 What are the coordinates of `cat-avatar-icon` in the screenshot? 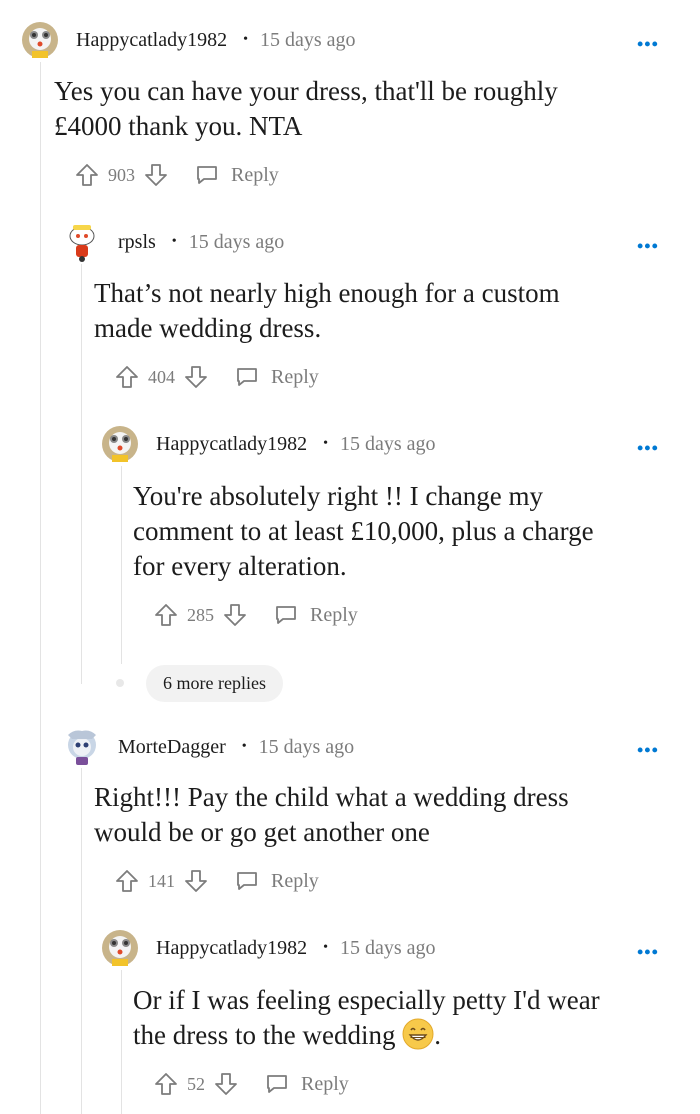 It's located at (120, 948).